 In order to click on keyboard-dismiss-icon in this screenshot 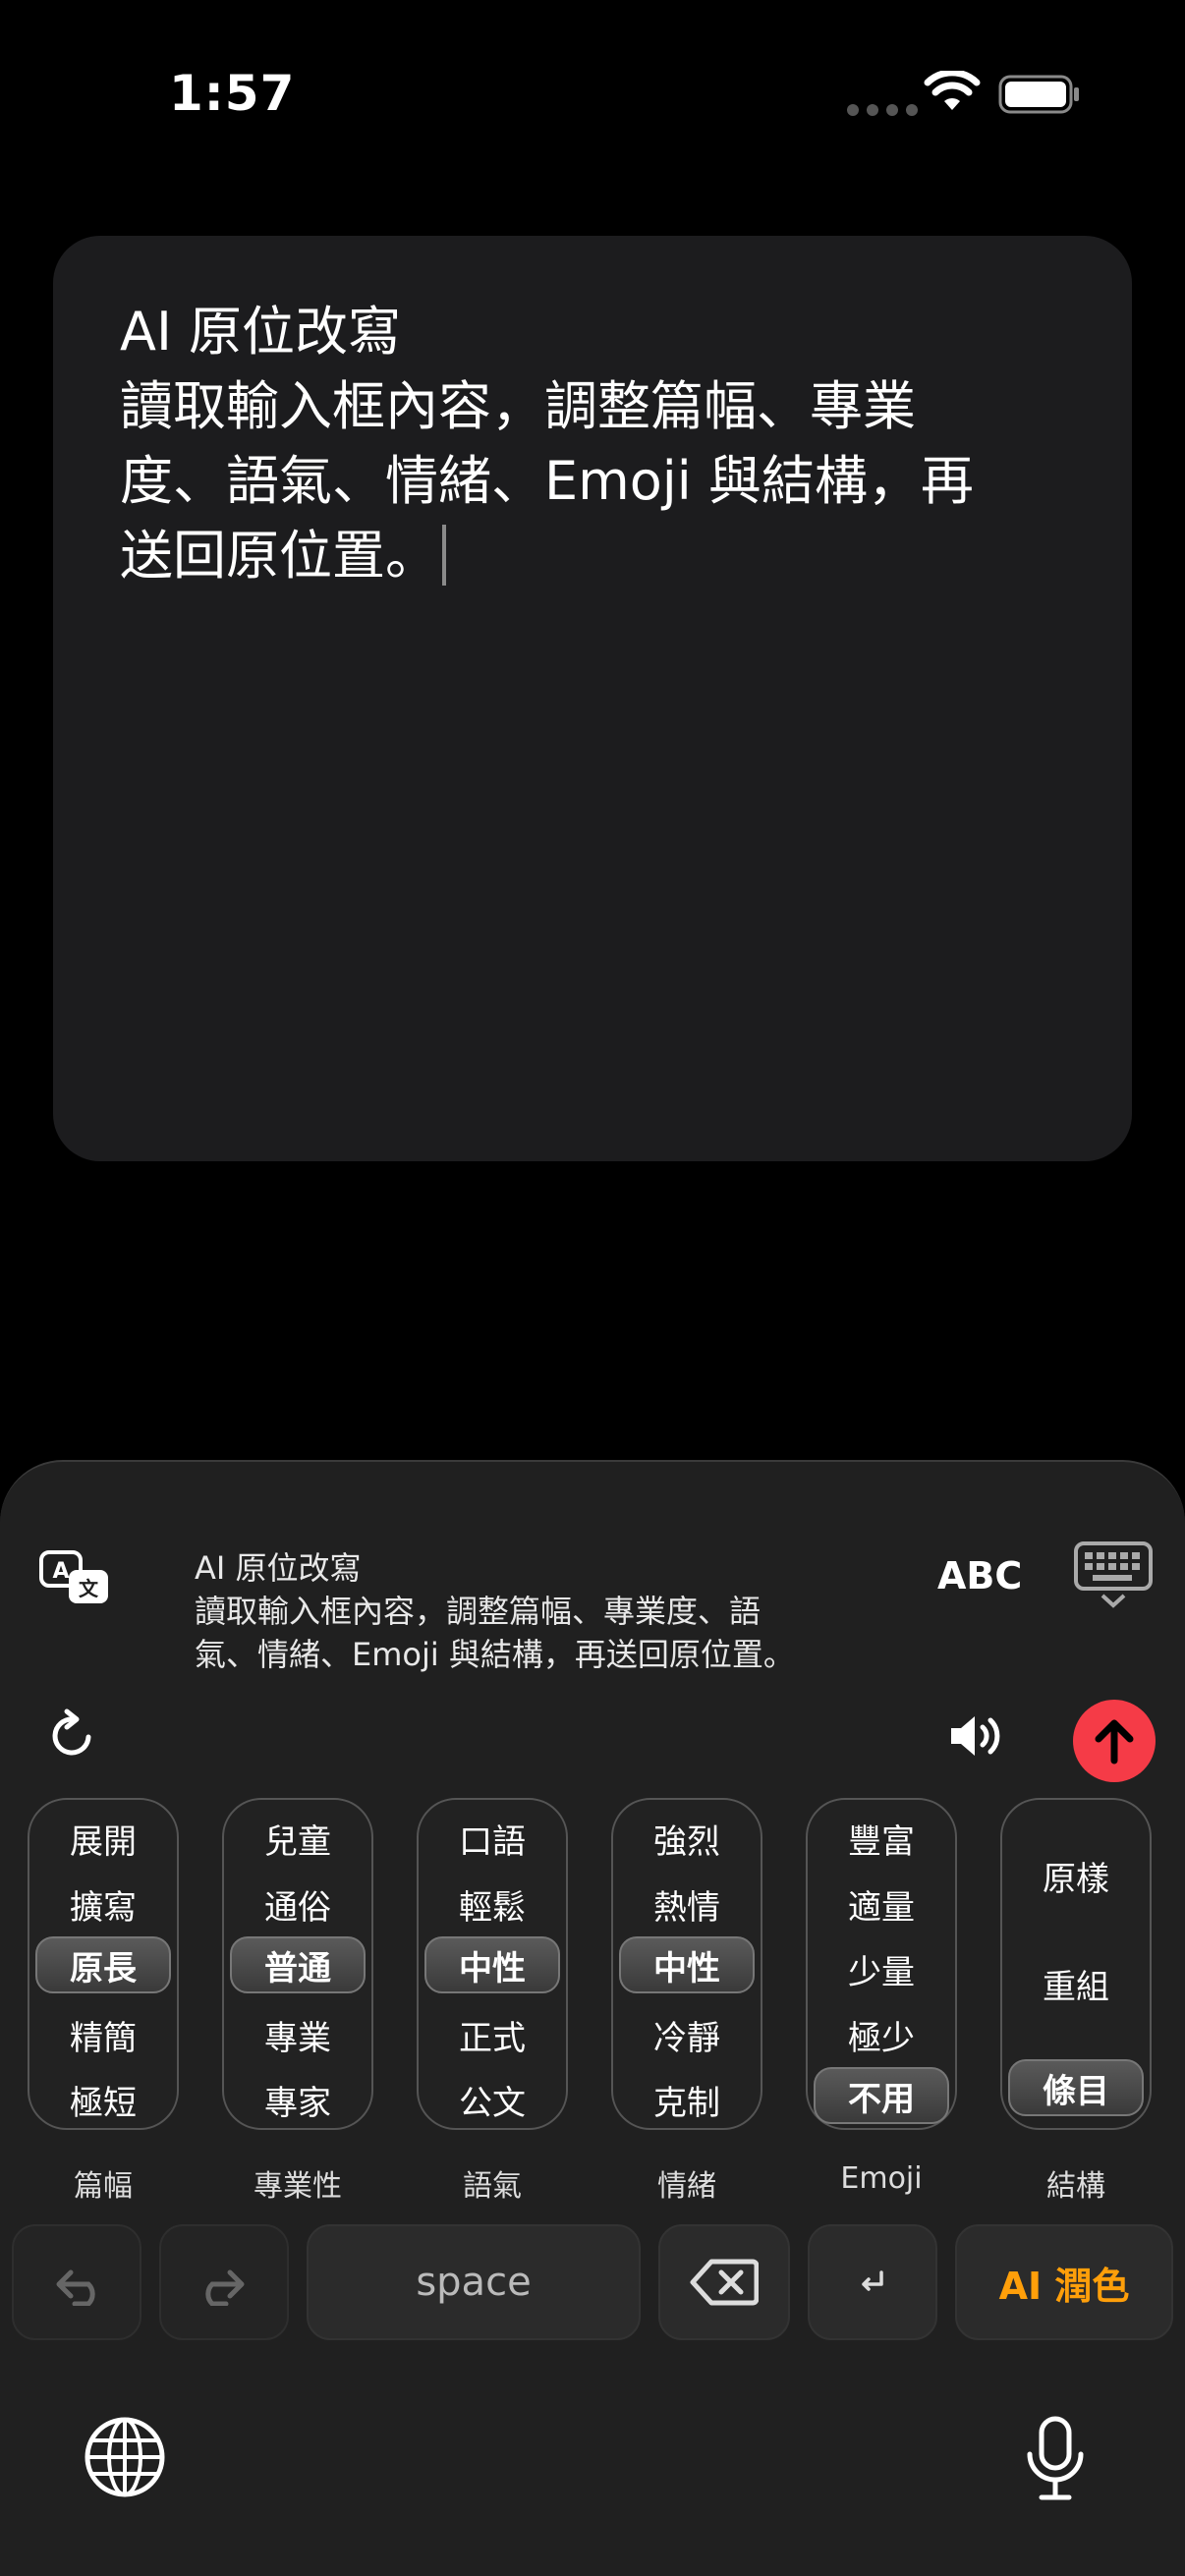, I will do `click(1114, 1574)`.